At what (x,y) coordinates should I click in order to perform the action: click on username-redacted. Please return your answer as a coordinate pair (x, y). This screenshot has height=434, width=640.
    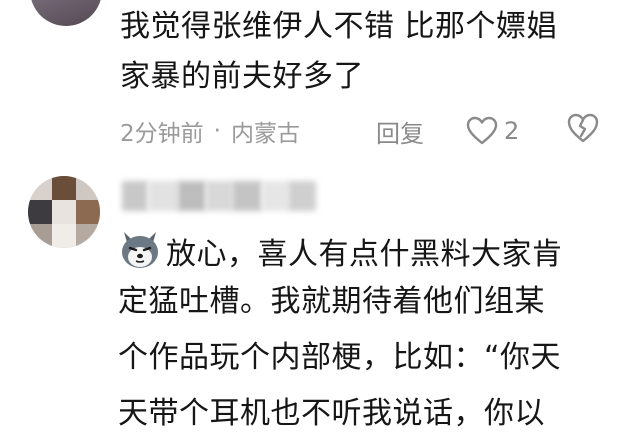
    Looking at the image, I should click on (227, 196).